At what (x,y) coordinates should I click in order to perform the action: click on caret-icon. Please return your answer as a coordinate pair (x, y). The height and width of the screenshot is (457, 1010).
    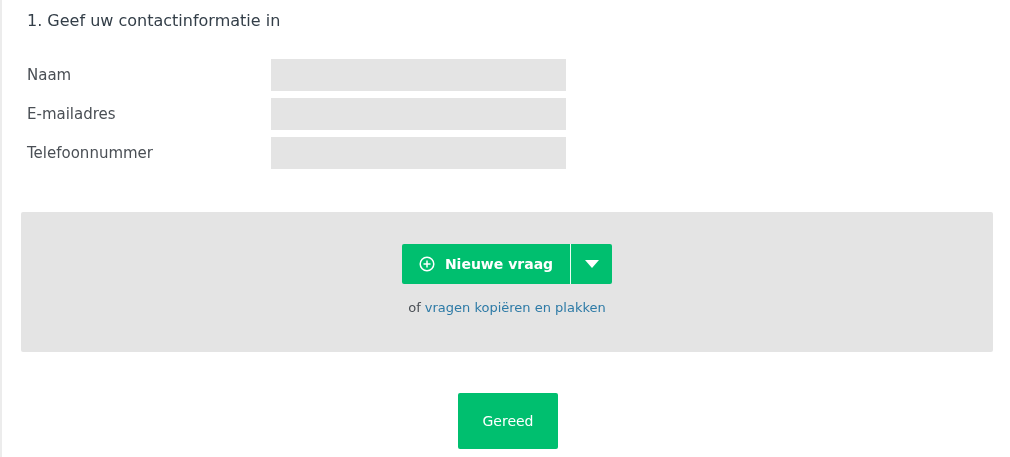
    Looking at the image, I should click on (591, 264).